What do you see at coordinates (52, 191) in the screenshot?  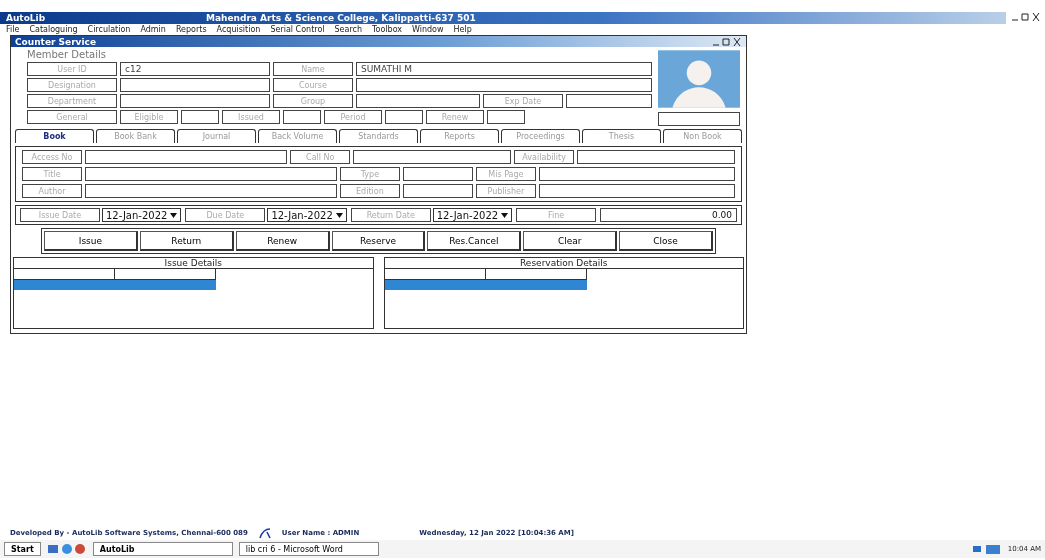 I see `field-label: Author` at bounding box center [52, 191].